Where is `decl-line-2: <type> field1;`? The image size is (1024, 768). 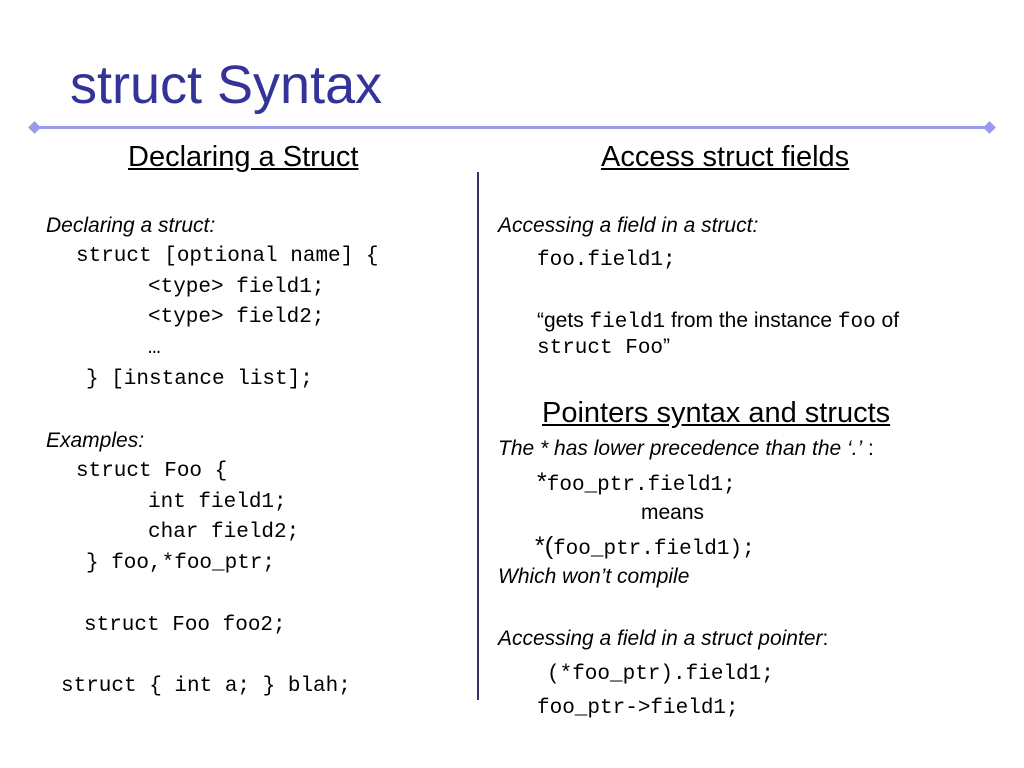 decl-line-2: <type> field1; is located at coordinates (236, 287).